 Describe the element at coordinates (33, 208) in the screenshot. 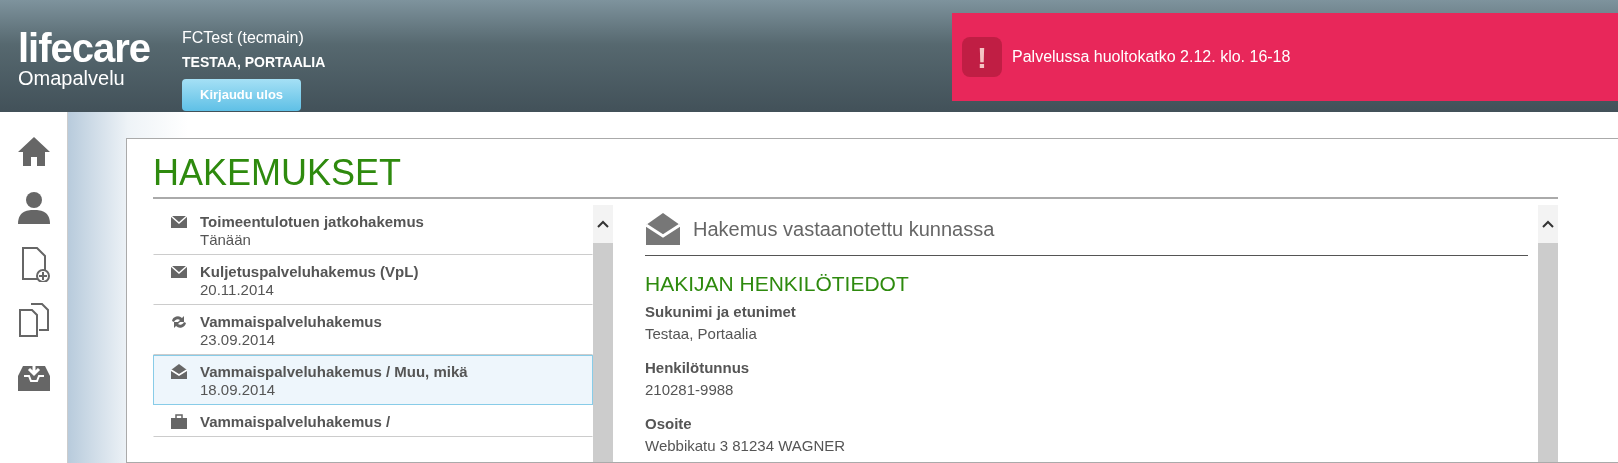

I see `person-icon` at that location.